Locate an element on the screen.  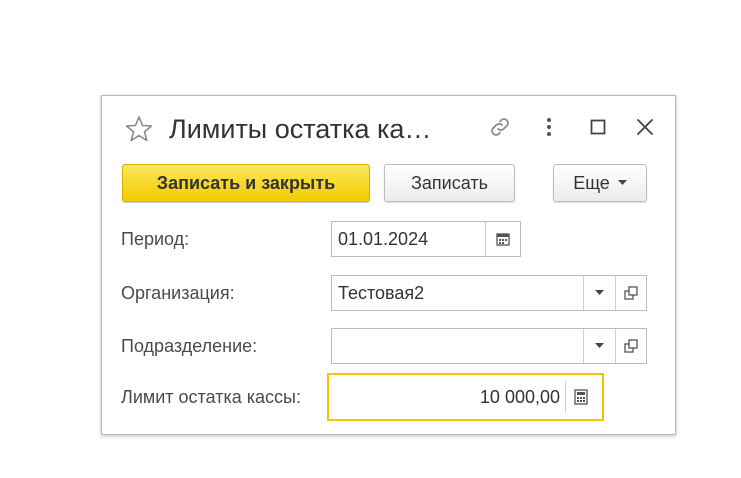
save-and-close-label: Записать и закрыть is located at coordinates (246, 182).